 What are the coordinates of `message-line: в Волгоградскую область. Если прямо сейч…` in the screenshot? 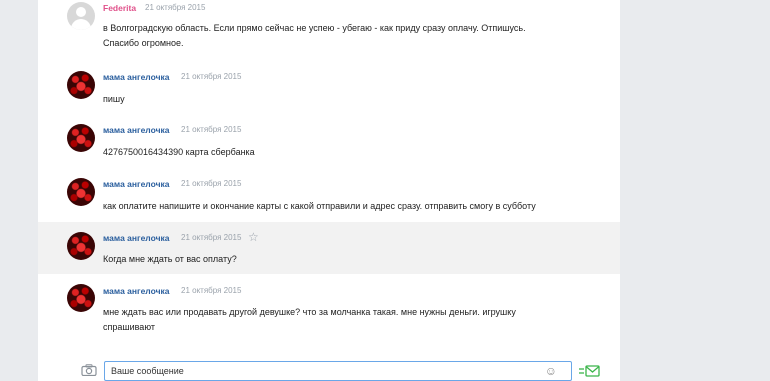 It's located at (314, 28).